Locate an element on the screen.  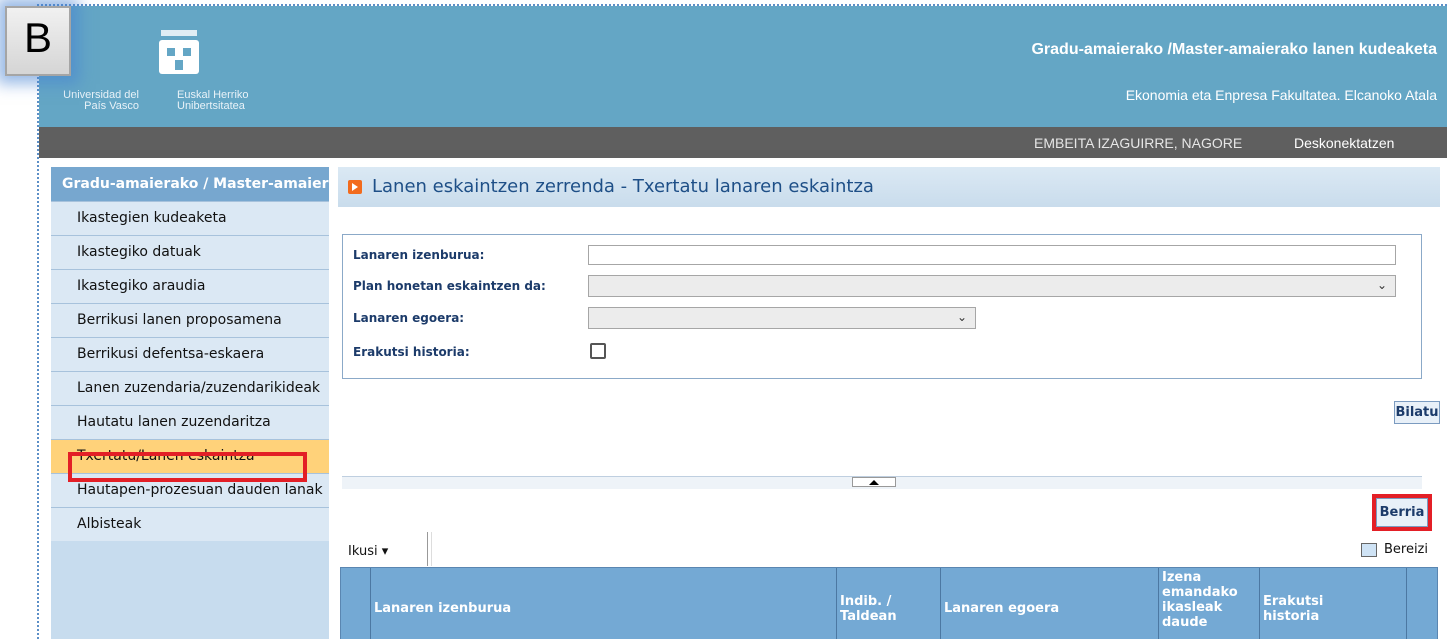
sidebar-item-ikastegien-kudeaketa: Ikastegien kudeaketa is located at coordinates (190, 218).